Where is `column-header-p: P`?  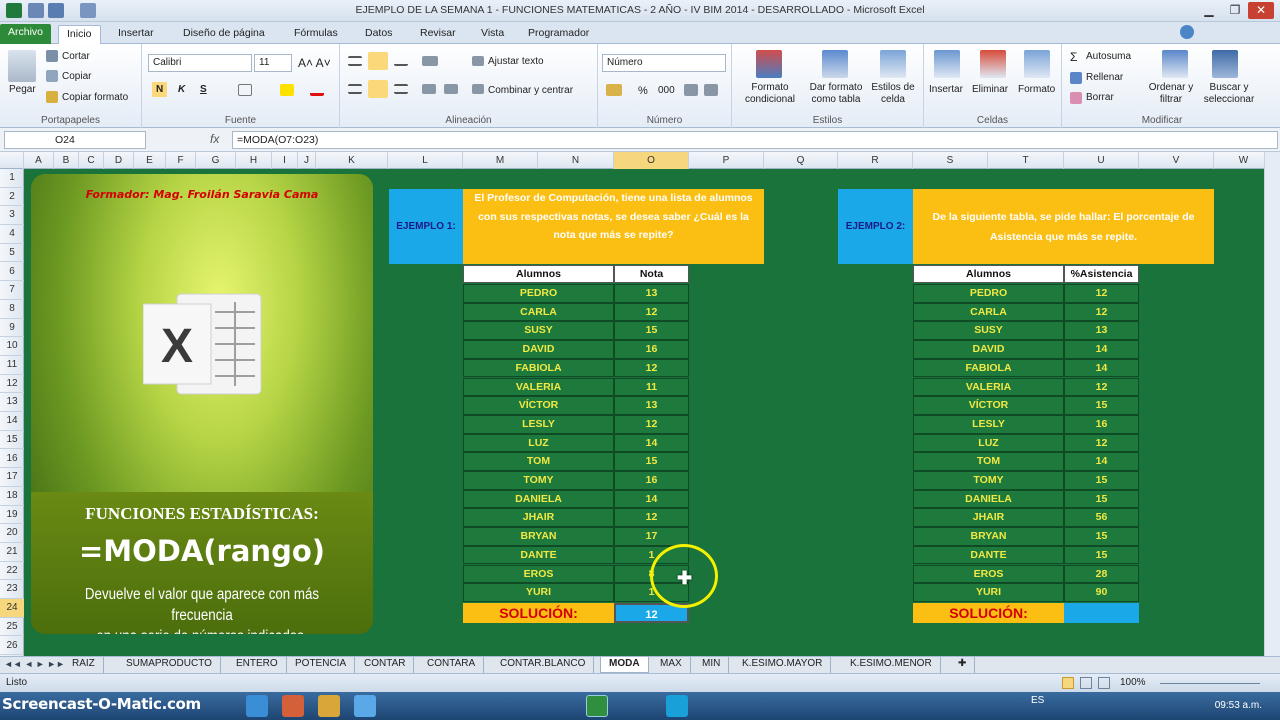
column-header-p: P is located at coordinates (726, 160).